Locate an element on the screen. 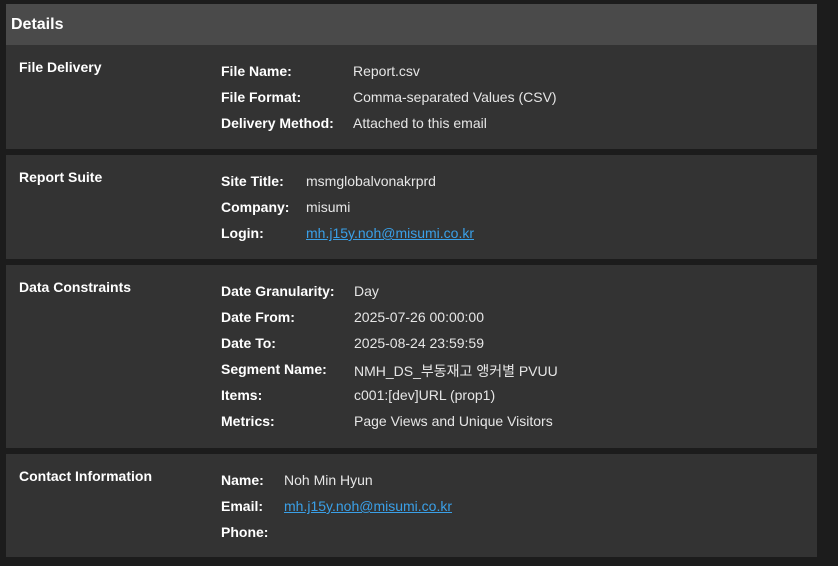 This screenshot has width=838, height=566. segment-name-key: Segment Name: is located at coordinates (274, 369).